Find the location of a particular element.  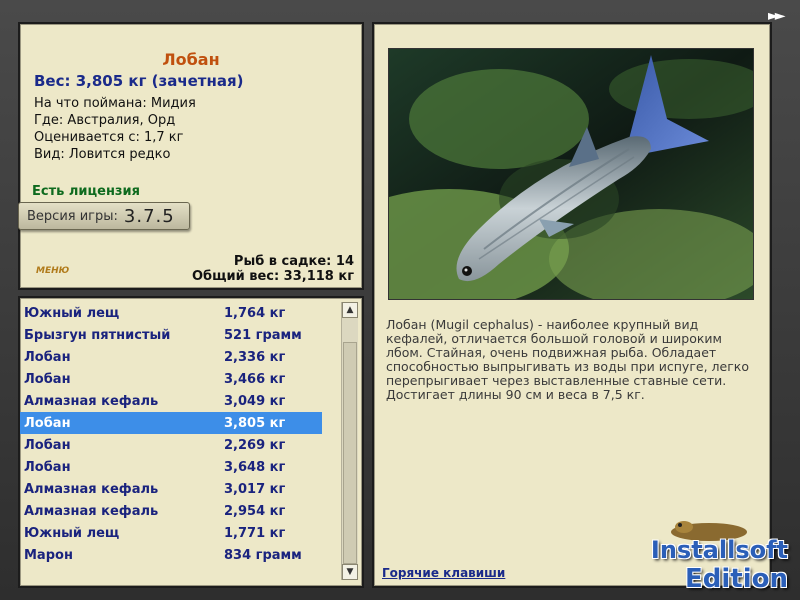

watermark-line2: Edition is located at coordinates (736, 579).